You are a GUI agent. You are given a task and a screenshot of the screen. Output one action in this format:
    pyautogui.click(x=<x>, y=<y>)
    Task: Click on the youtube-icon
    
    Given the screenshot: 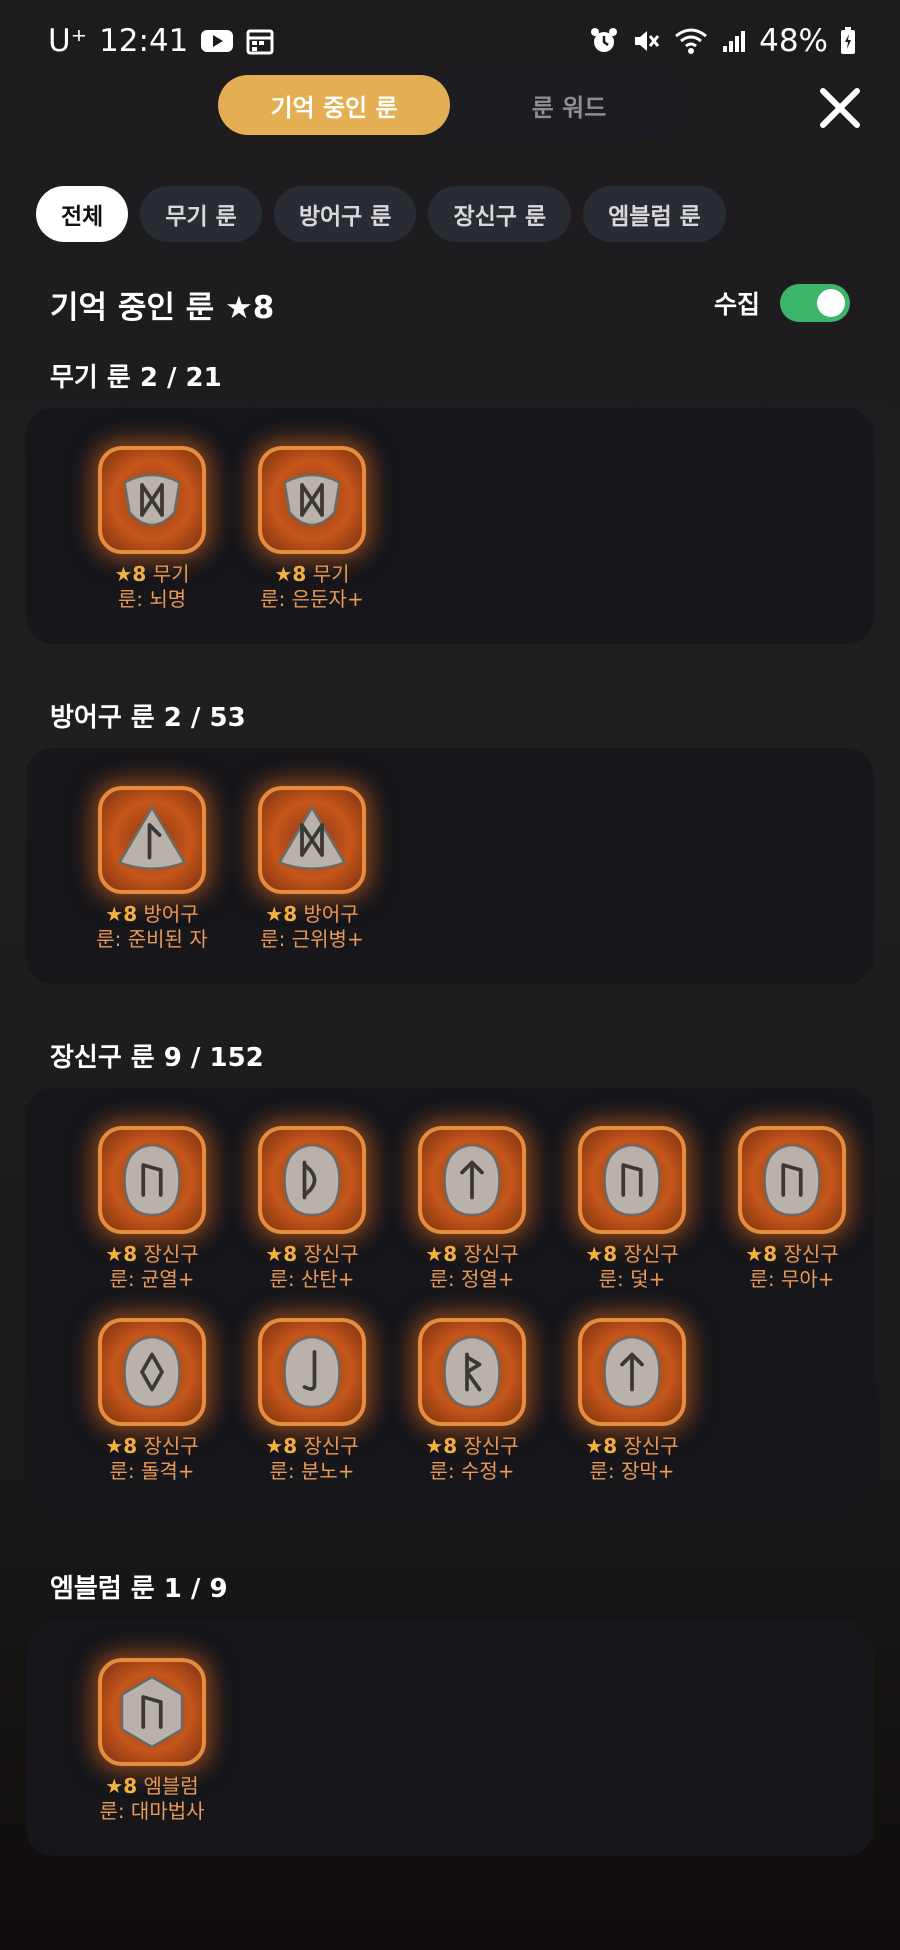 What is the action you would take?
    pyautogui.click(x=217, y=41)
    